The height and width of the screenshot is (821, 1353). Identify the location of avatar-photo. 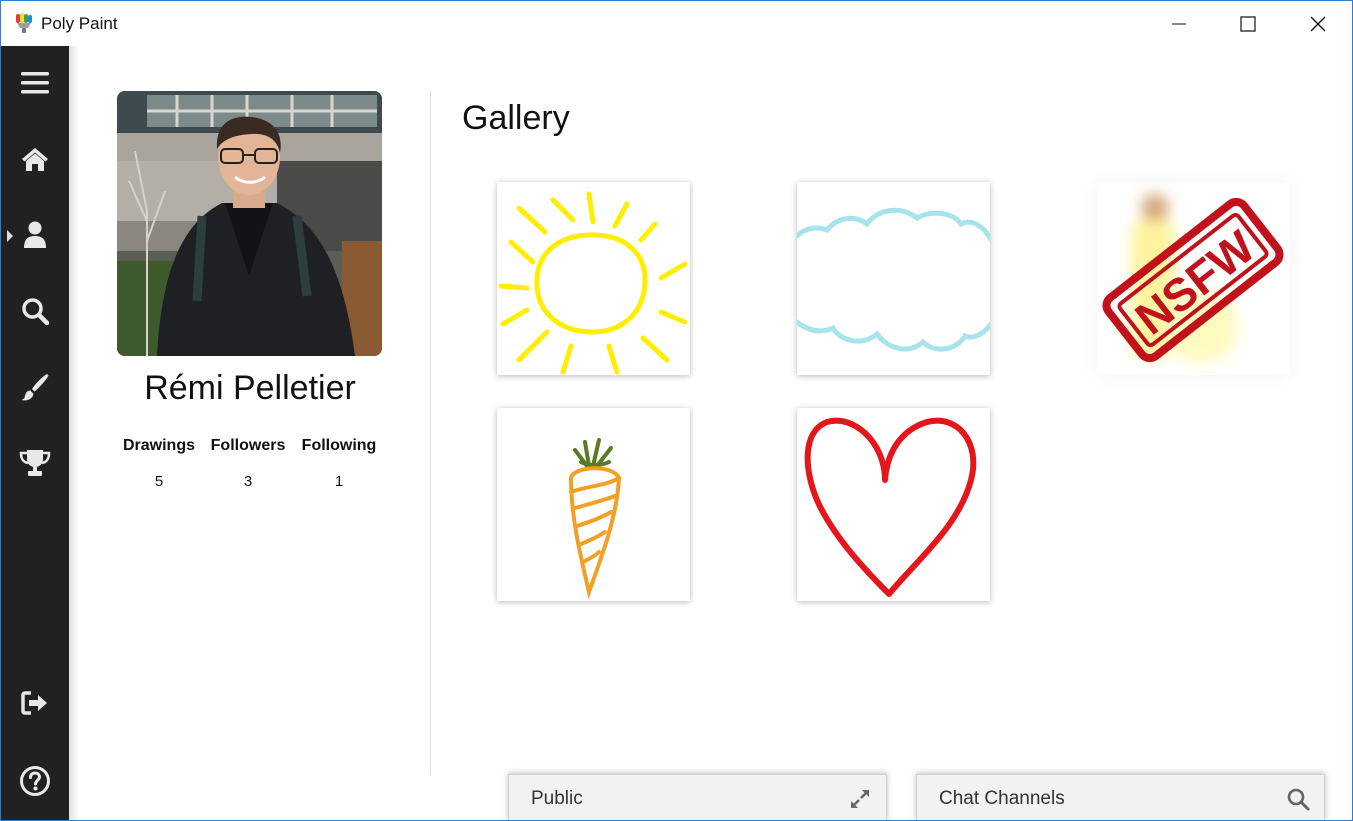
(249, 223).